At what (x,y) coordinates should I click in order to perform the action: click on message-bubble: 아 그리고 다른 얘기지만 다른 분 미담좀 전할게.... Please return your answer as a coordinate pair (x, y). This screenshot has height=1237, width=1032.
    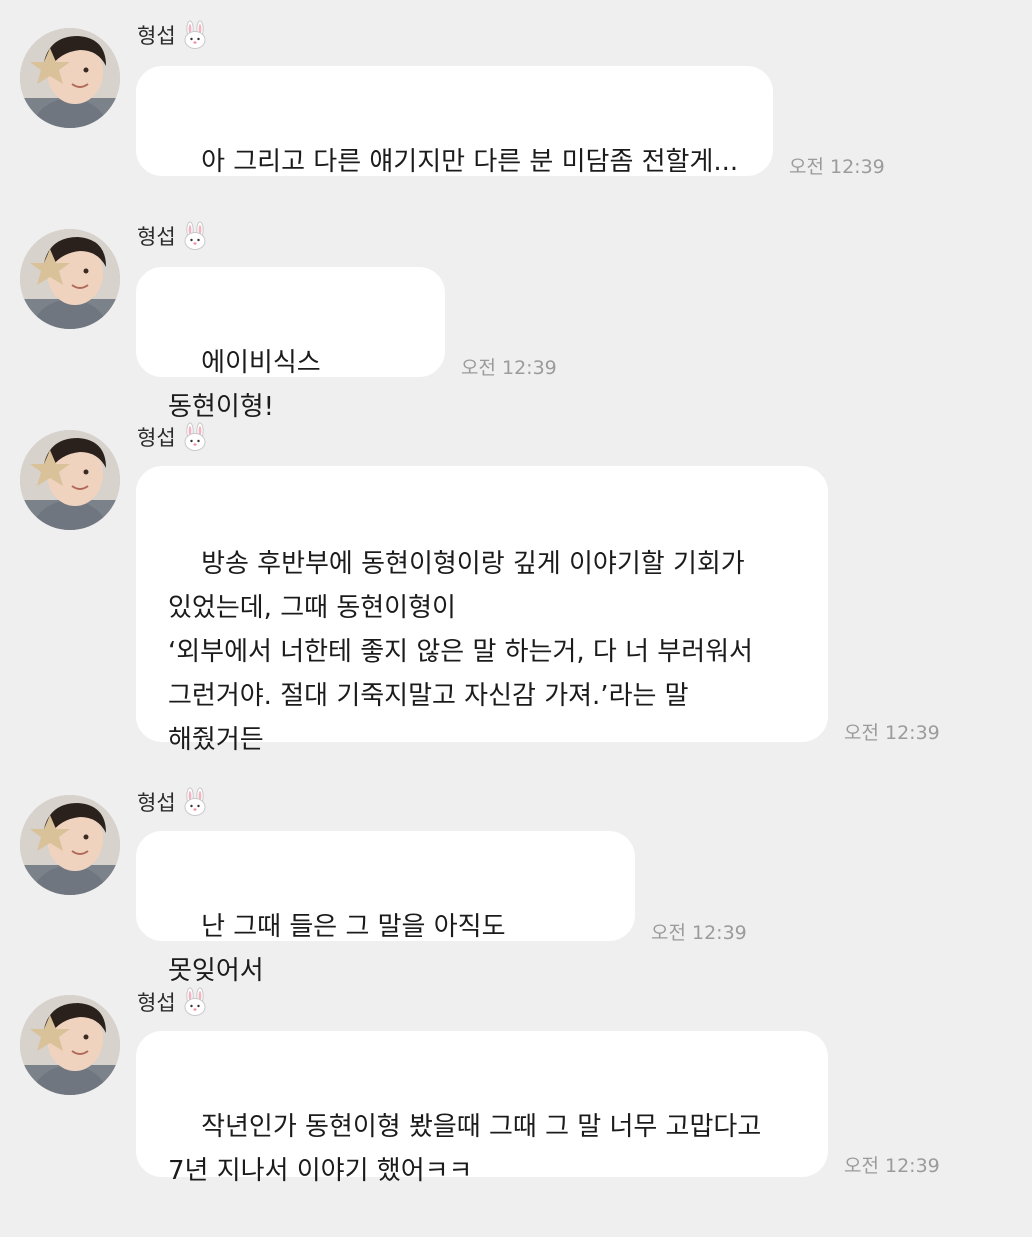
    Looking at the image, I should click on (454, 121).